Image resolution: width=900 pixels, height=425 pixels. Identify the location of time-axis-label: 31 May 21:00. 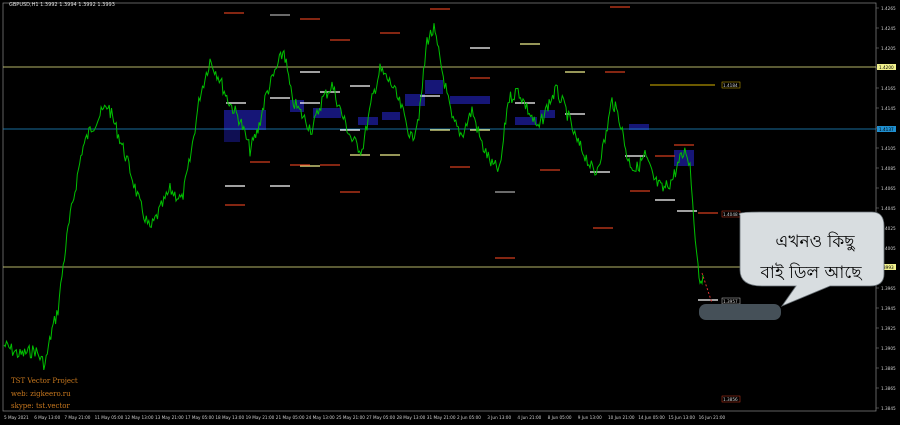
(441, 417).